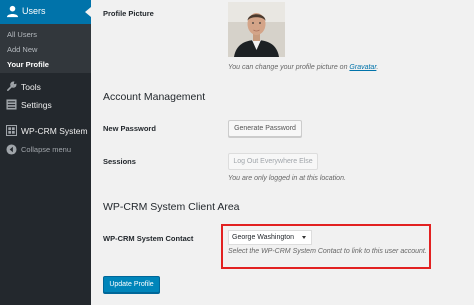  I want to click on avatar, so click(256, 29).